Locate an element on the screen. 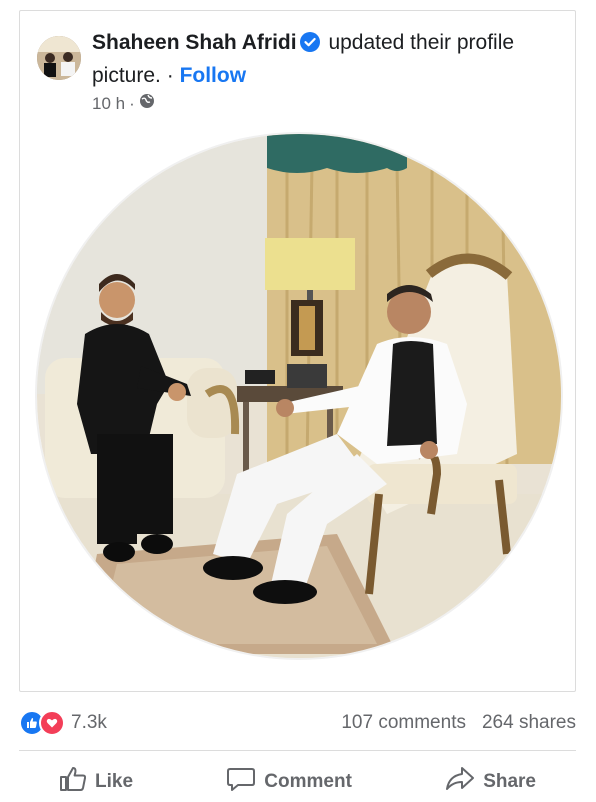 Image resolution: width=596 pixels, height=802 pixels. verified-badge-icon is located at coordinates (309, 46).